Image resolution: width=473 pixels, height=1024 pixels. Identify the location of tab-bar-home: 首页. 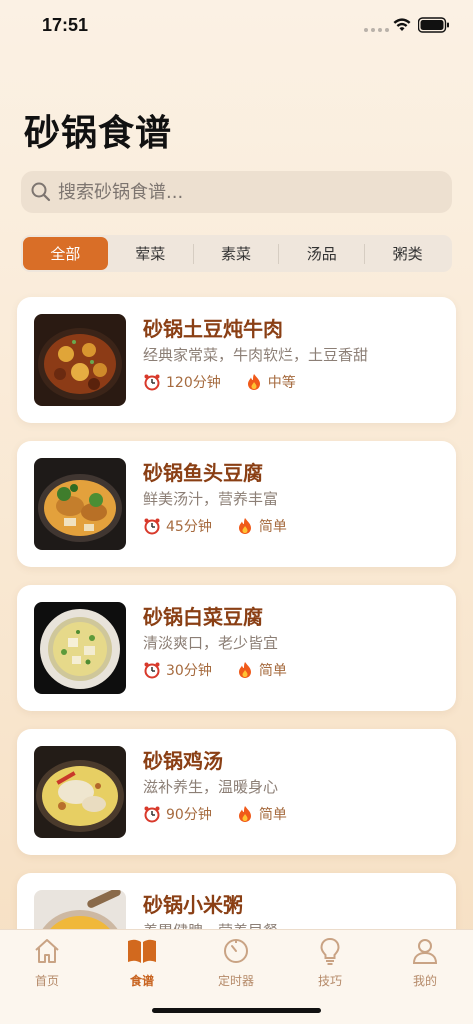
(47, 962).